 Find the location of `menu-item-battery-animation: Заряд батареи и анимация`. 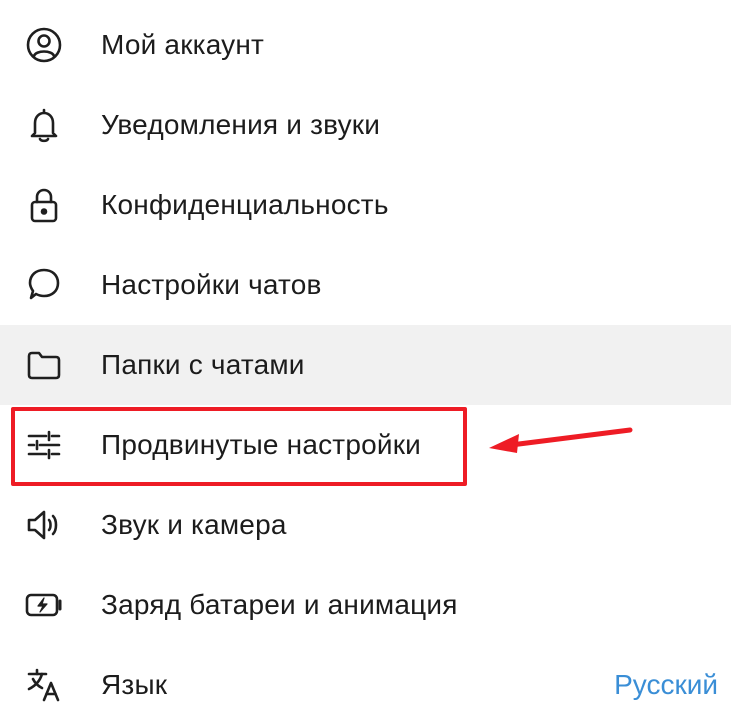

menu-item-battery-animation: Заряд батареи и анимация is located at coordinates (365, 605).